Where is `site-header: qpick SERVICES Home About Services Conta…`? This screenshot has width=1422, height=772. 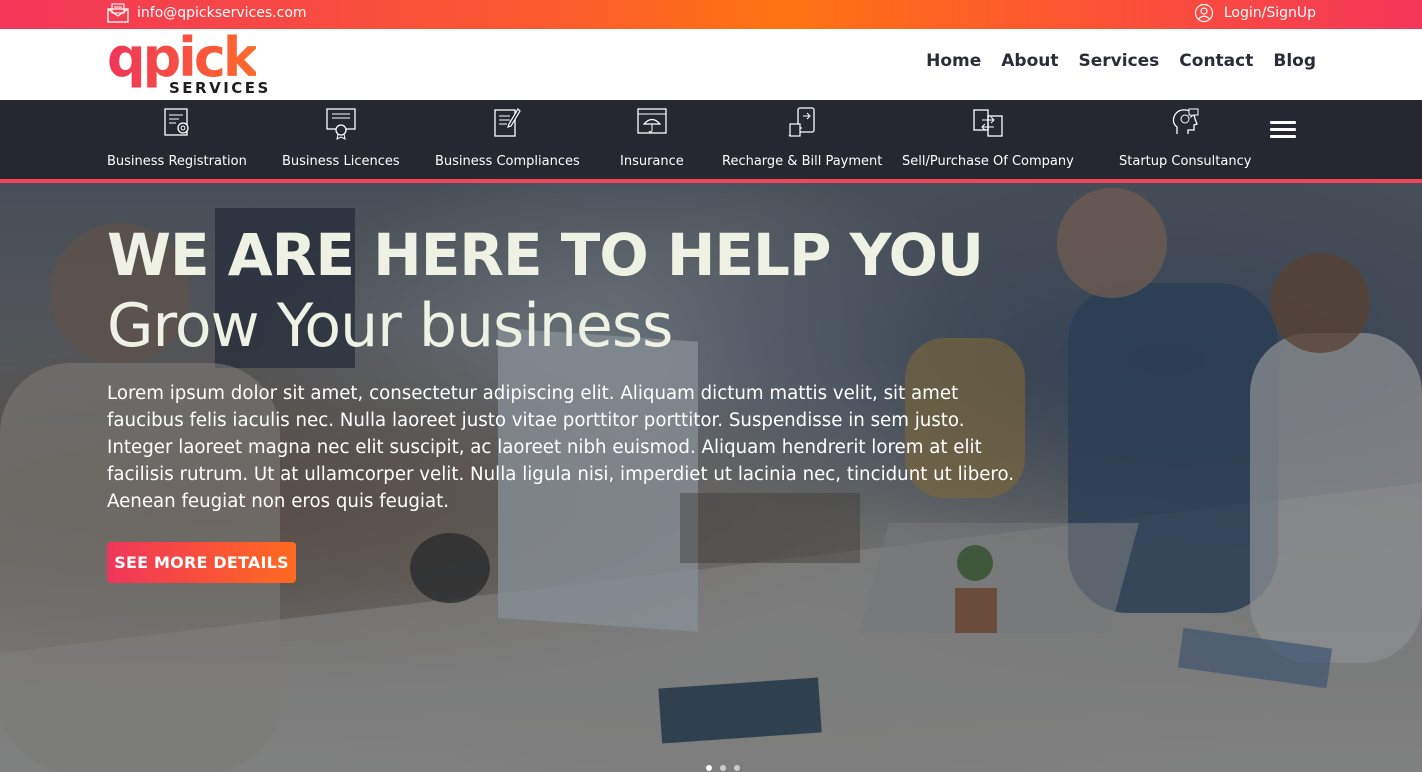 site-header: qpick SERVICES Home About Services Conta… is located at coordinates (711, 64).